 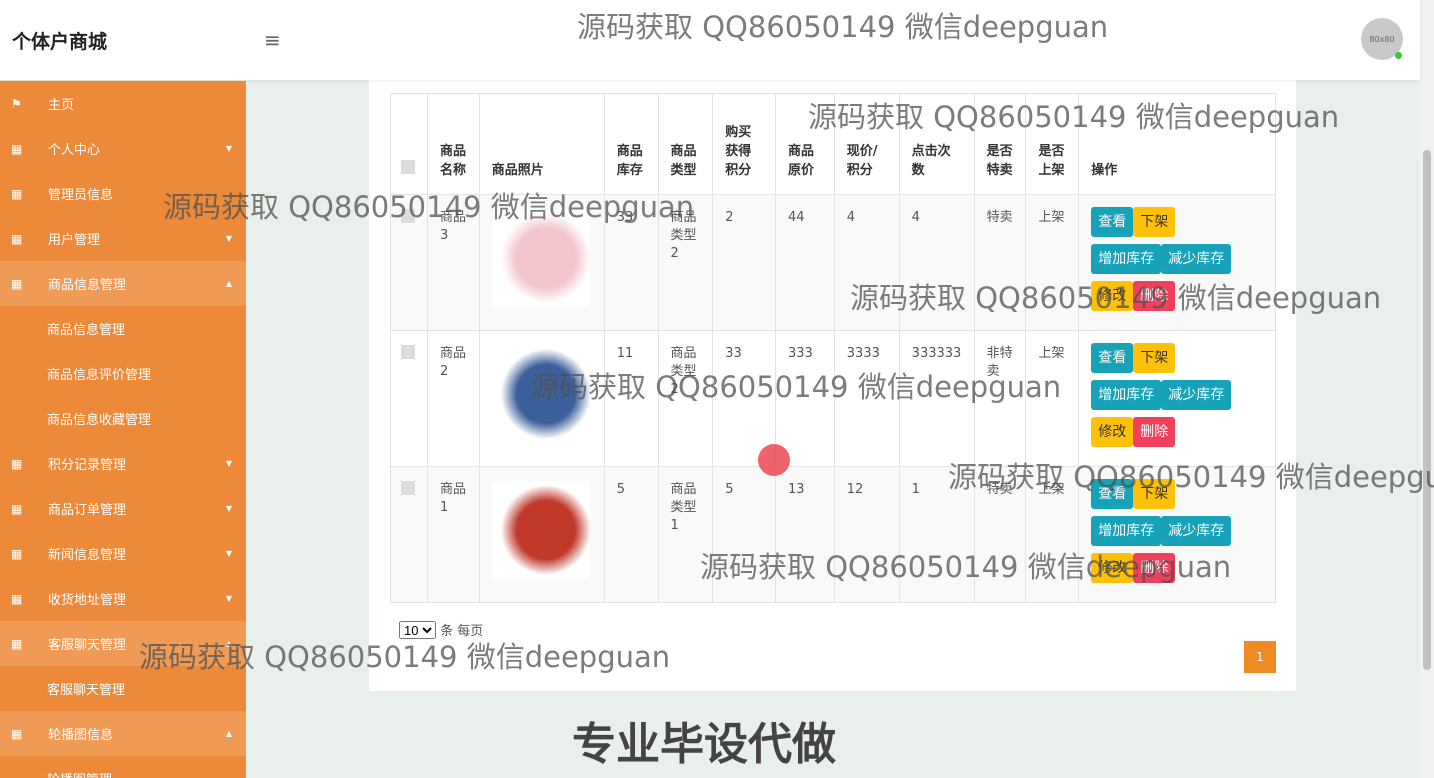 I want to click on sidebar-item-label: 轮播图信息, so click(x=81, y=735).